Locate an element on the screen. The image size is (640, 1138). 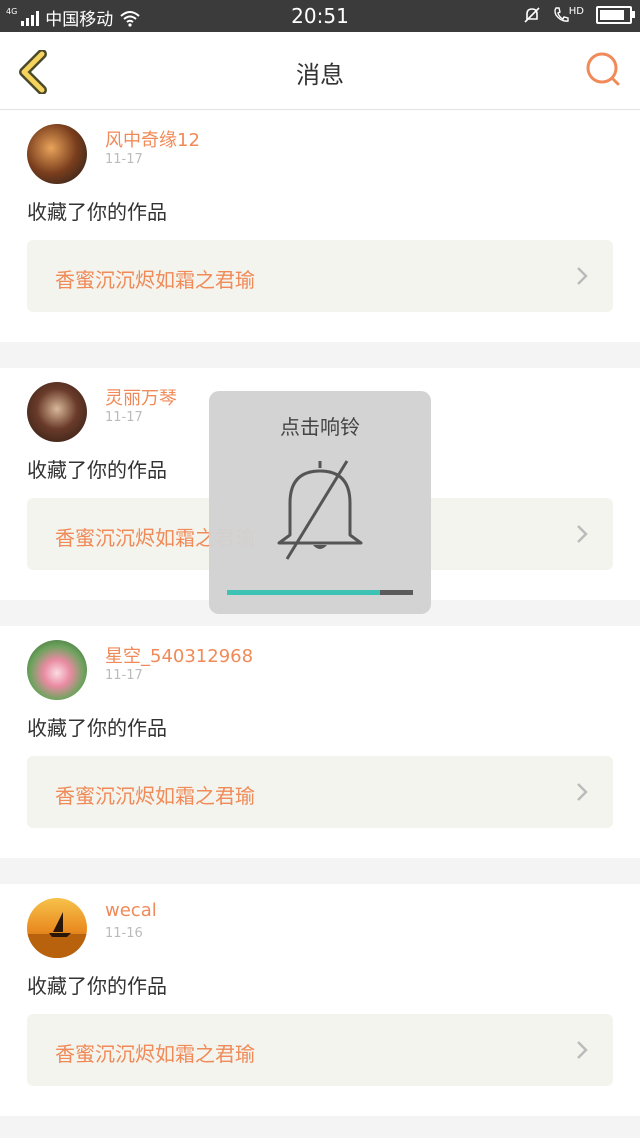
call-hd-icon: HD is located at coordinates (568, 15).